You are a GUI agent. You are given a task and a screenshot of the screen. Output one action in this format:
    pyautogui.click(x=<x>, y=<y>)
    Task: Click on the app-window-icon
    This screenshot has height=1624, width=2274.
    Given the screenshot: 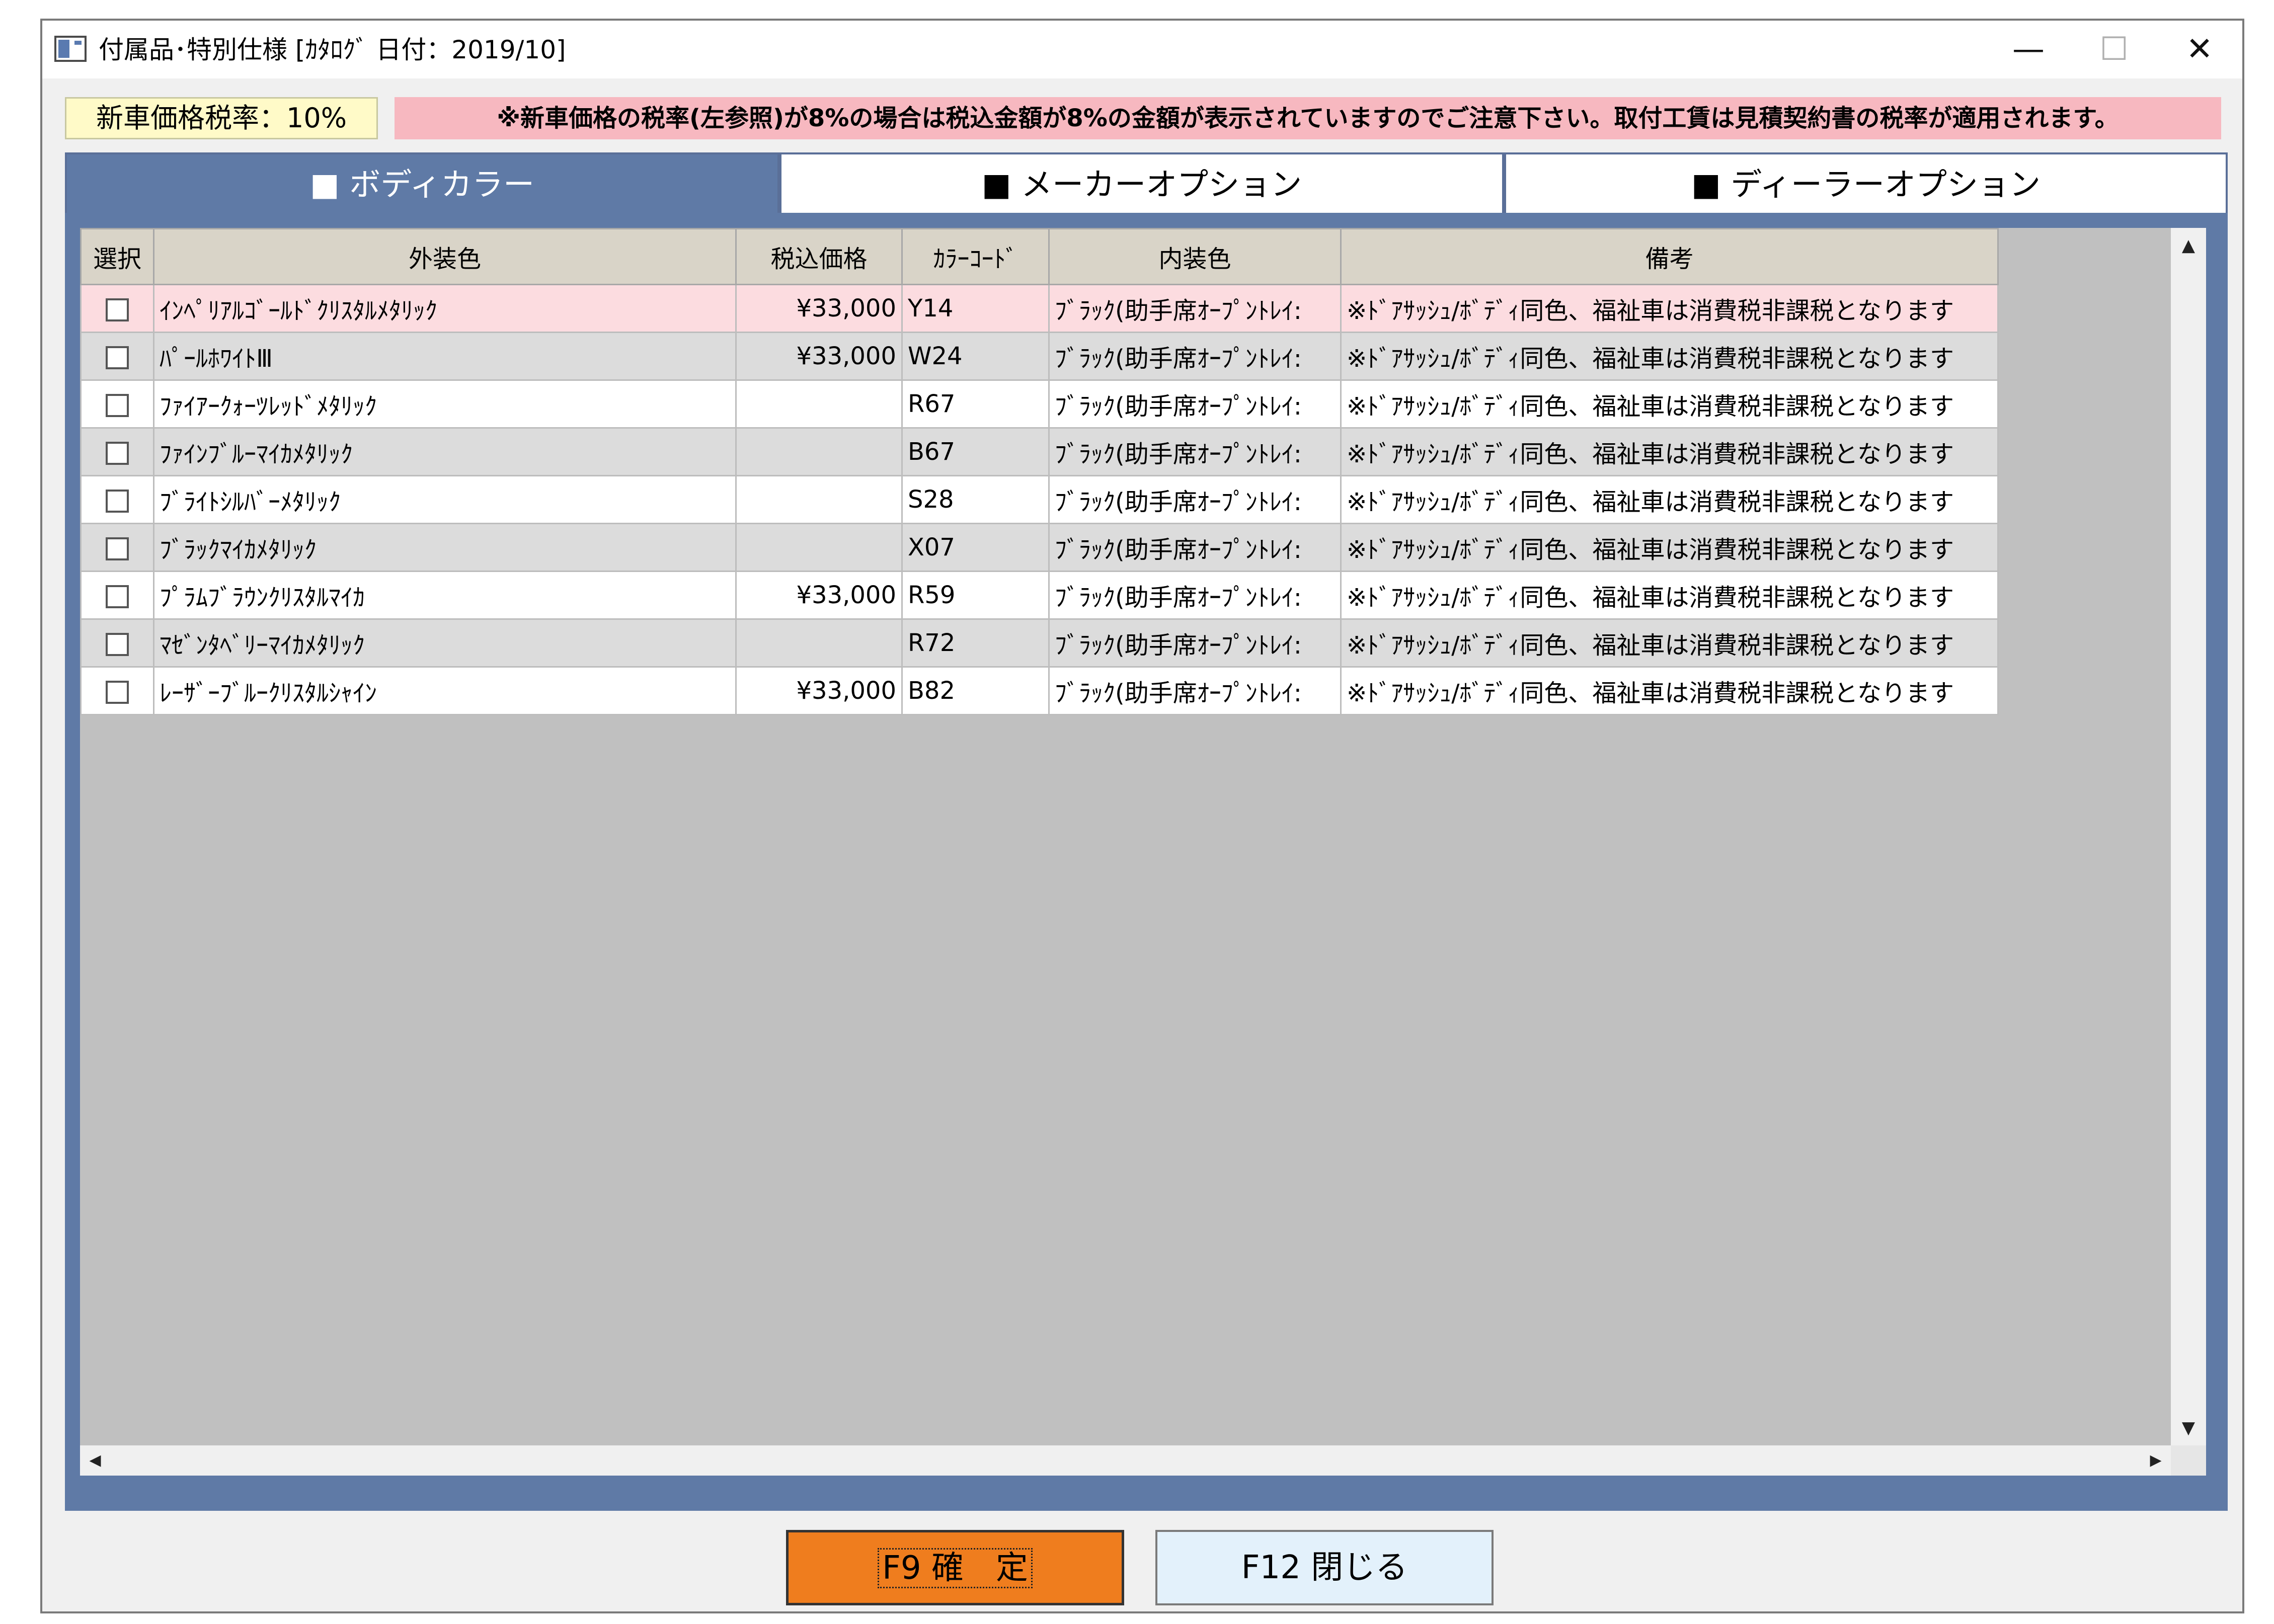 What is the action you would take?
    pyautogui.click(x=70, y=49)
    